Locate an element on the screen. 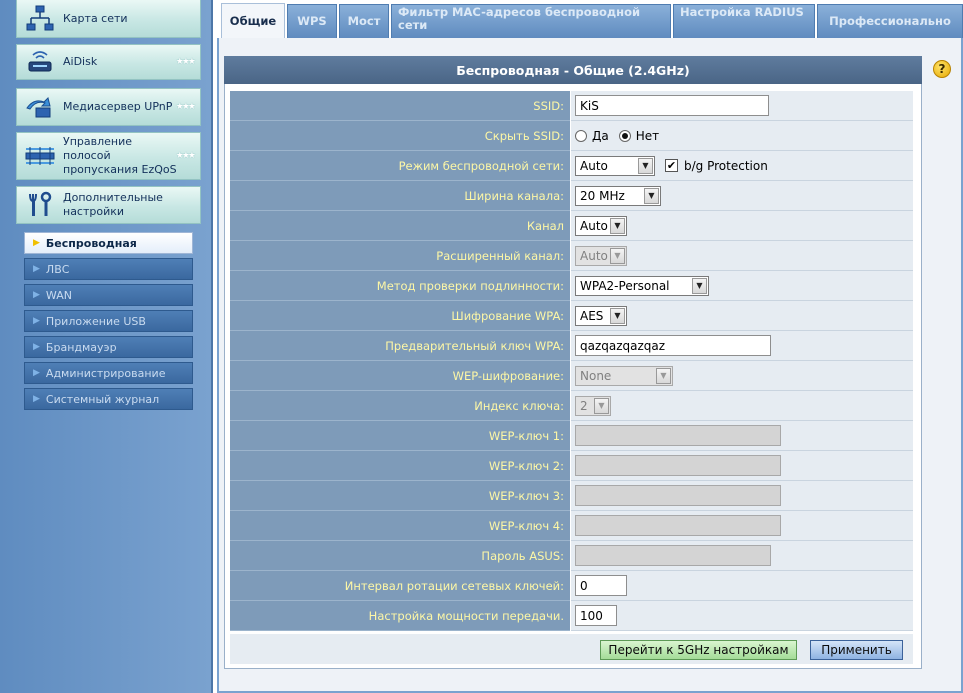  apply-button: Применить is located at coordinates (856, 650).